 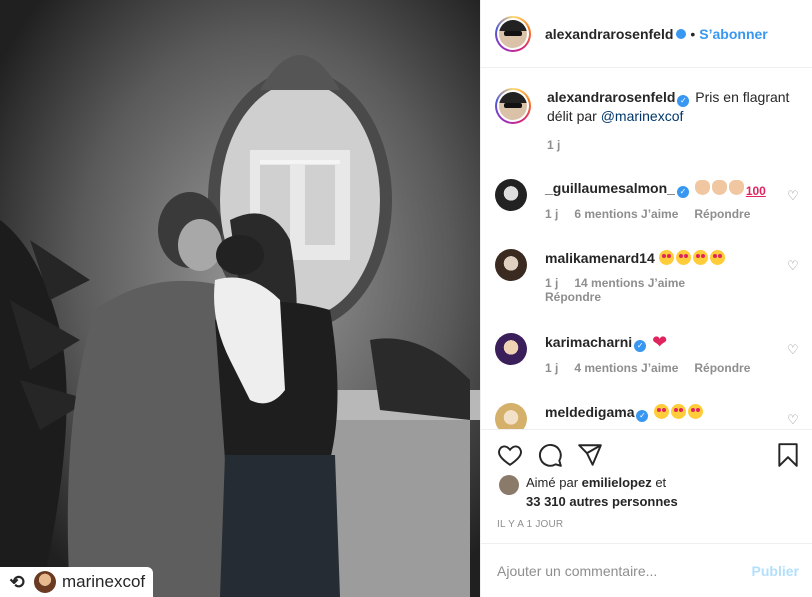 What do you see at coordinates (788, 455) in the screenshot?
I see `save-bookmark-icon` at bounding box center [788, 455].